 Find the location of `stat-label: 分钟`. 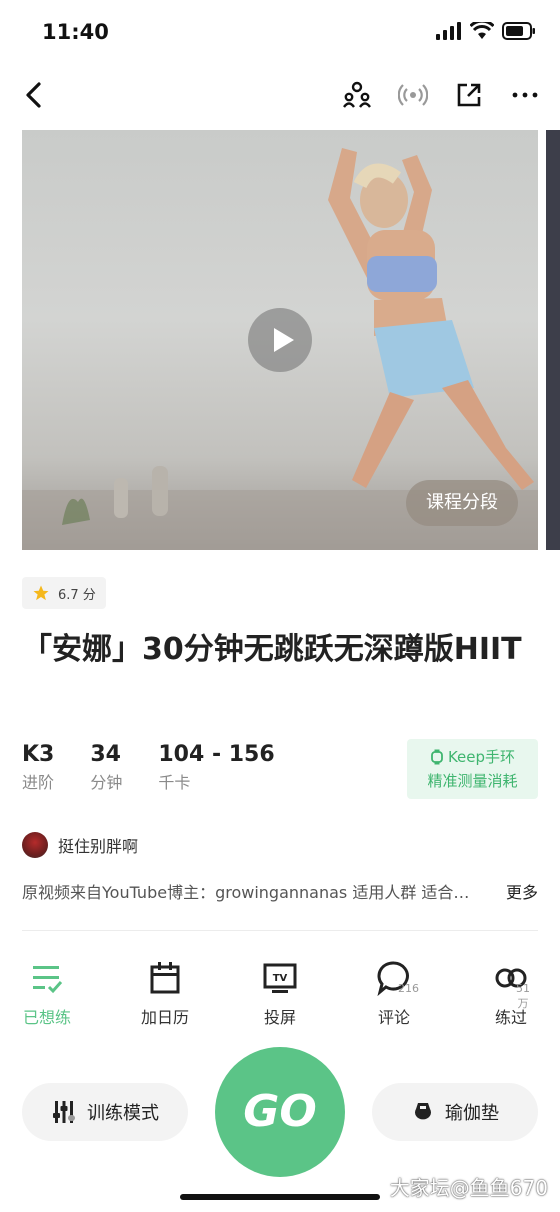

stat-label: 分钟 is located at coordinates (106, 782).